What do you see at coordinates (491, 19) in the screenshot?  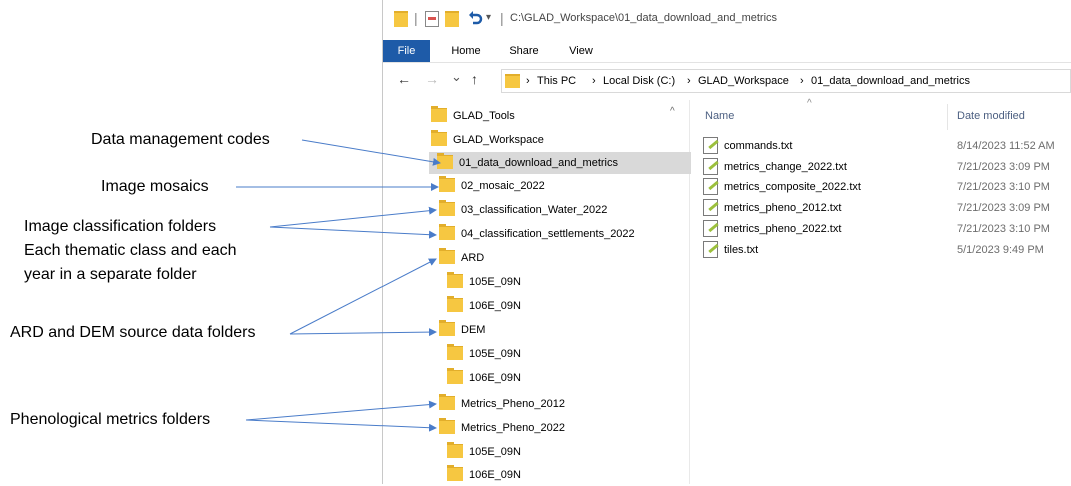 I see `quick-access-dropdown: ▾` at bounding box center [491, 19].